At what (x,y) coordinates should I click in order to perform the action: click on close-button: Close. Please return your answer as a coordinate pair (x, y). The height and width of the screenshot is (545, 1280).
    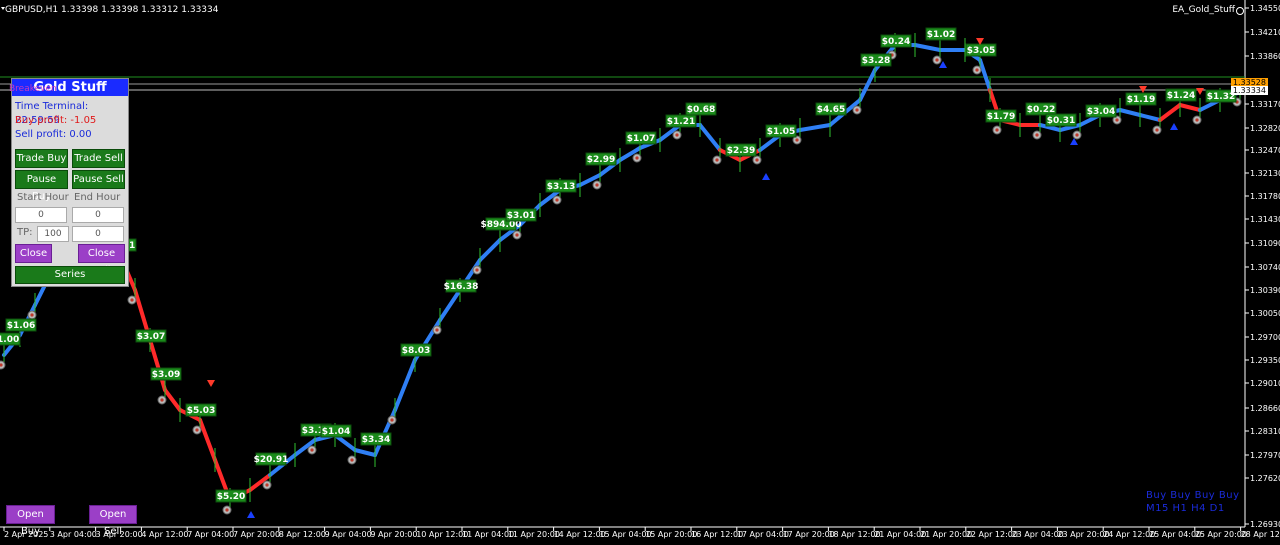
    Looking at the image, I should click on (33, 253).